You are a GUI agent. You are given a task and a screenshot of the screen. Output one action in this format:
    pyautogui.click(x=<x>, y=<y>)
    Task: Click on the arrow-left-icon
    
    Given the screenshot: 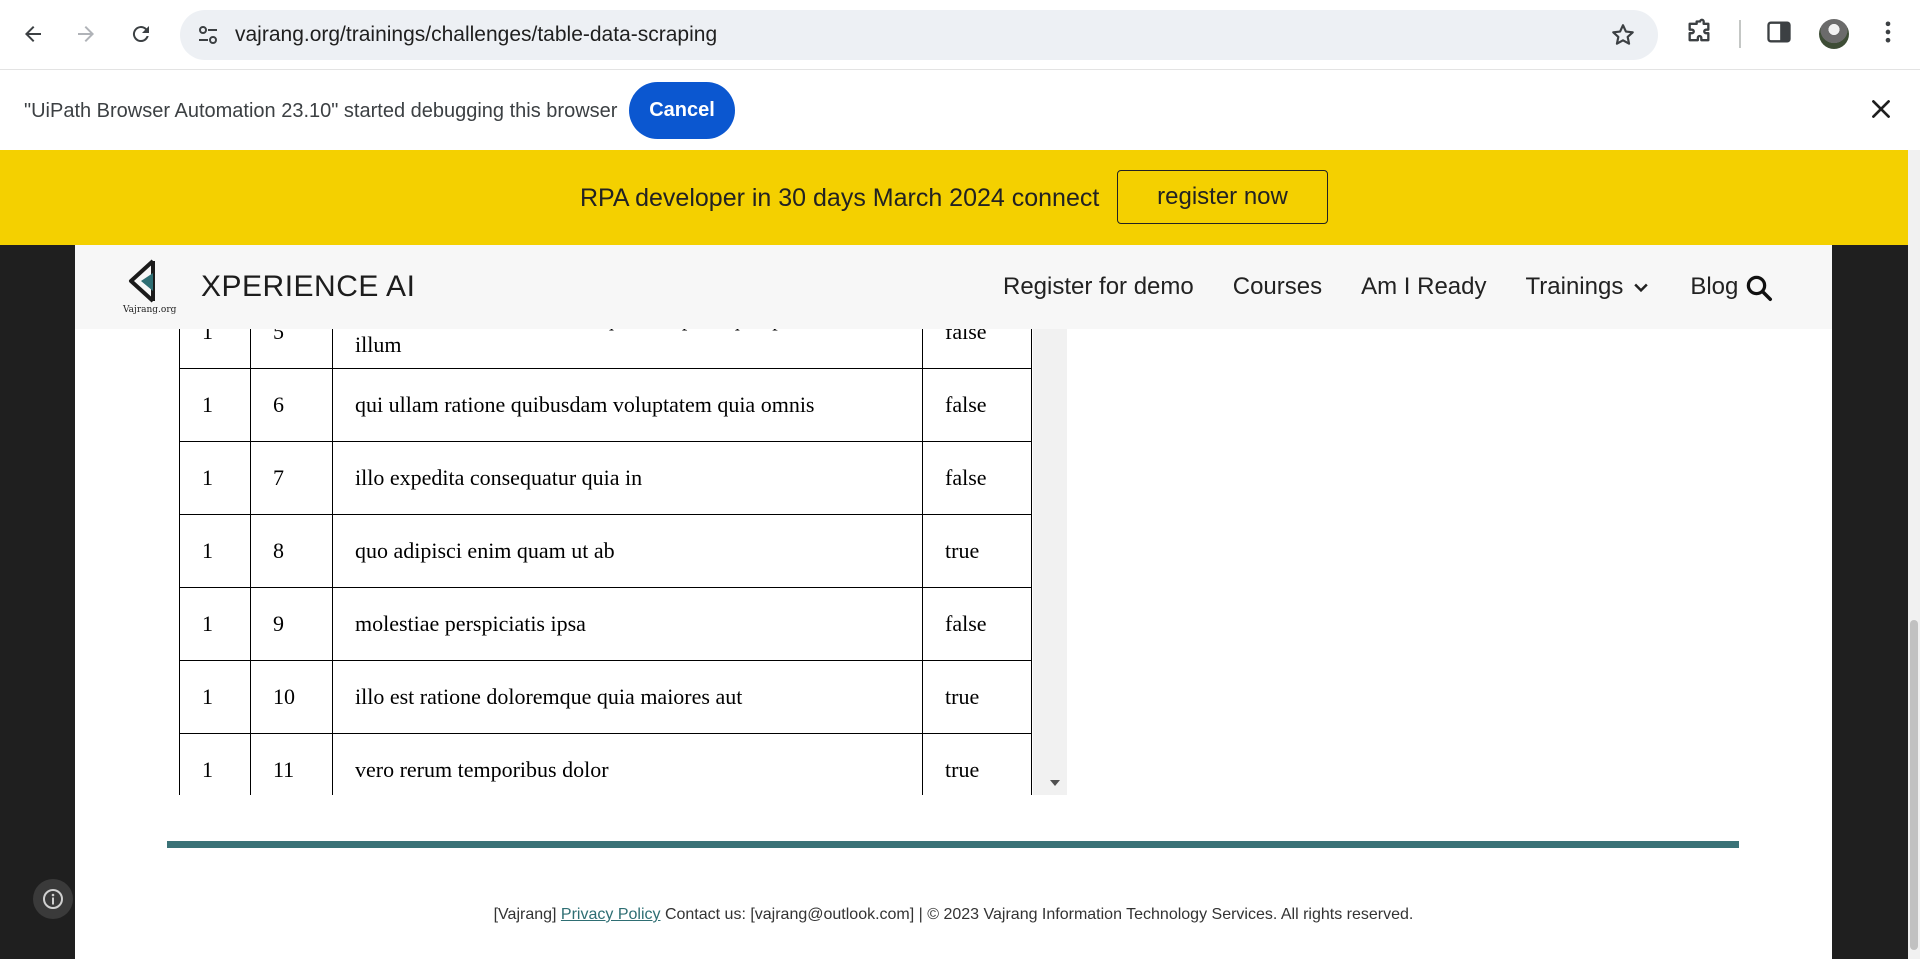 What is the action you would take?
    pyautogui.click(x=33, y=34)
    